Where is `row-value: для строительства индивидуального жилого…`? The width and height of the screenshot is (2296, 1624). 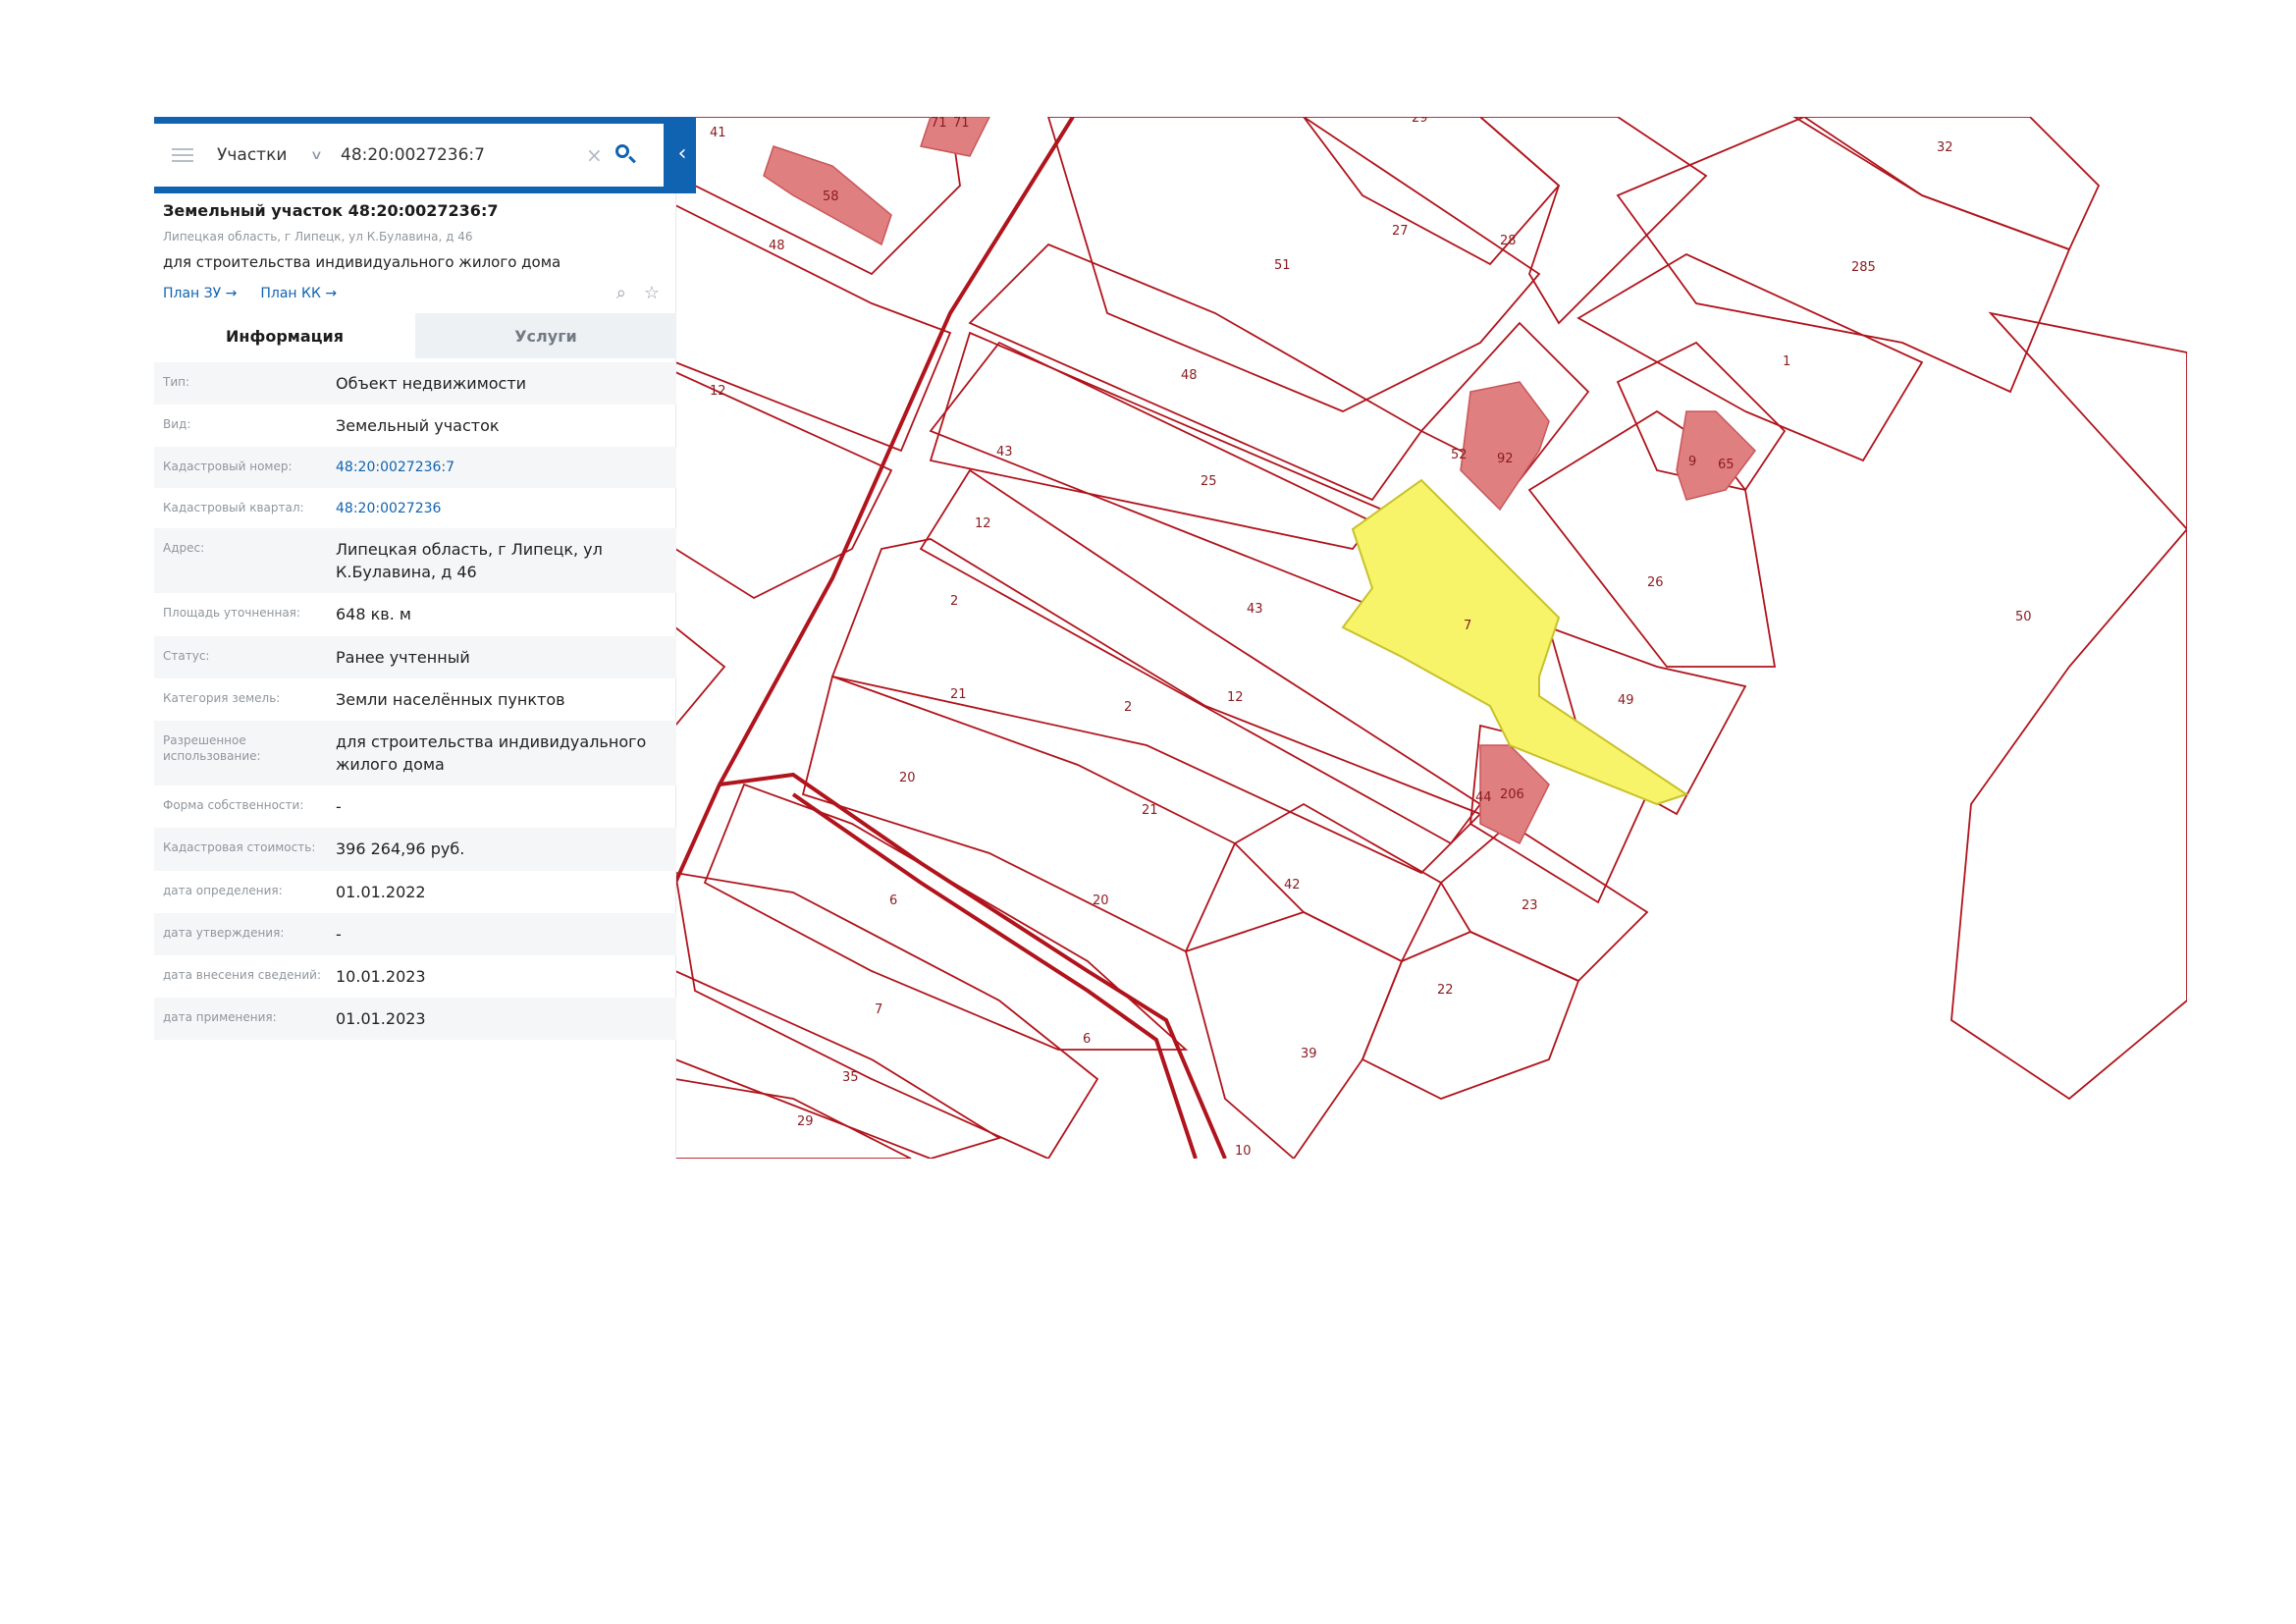 row-value: для строительства индивидуального жилого… is located at coordinates (492, 753).